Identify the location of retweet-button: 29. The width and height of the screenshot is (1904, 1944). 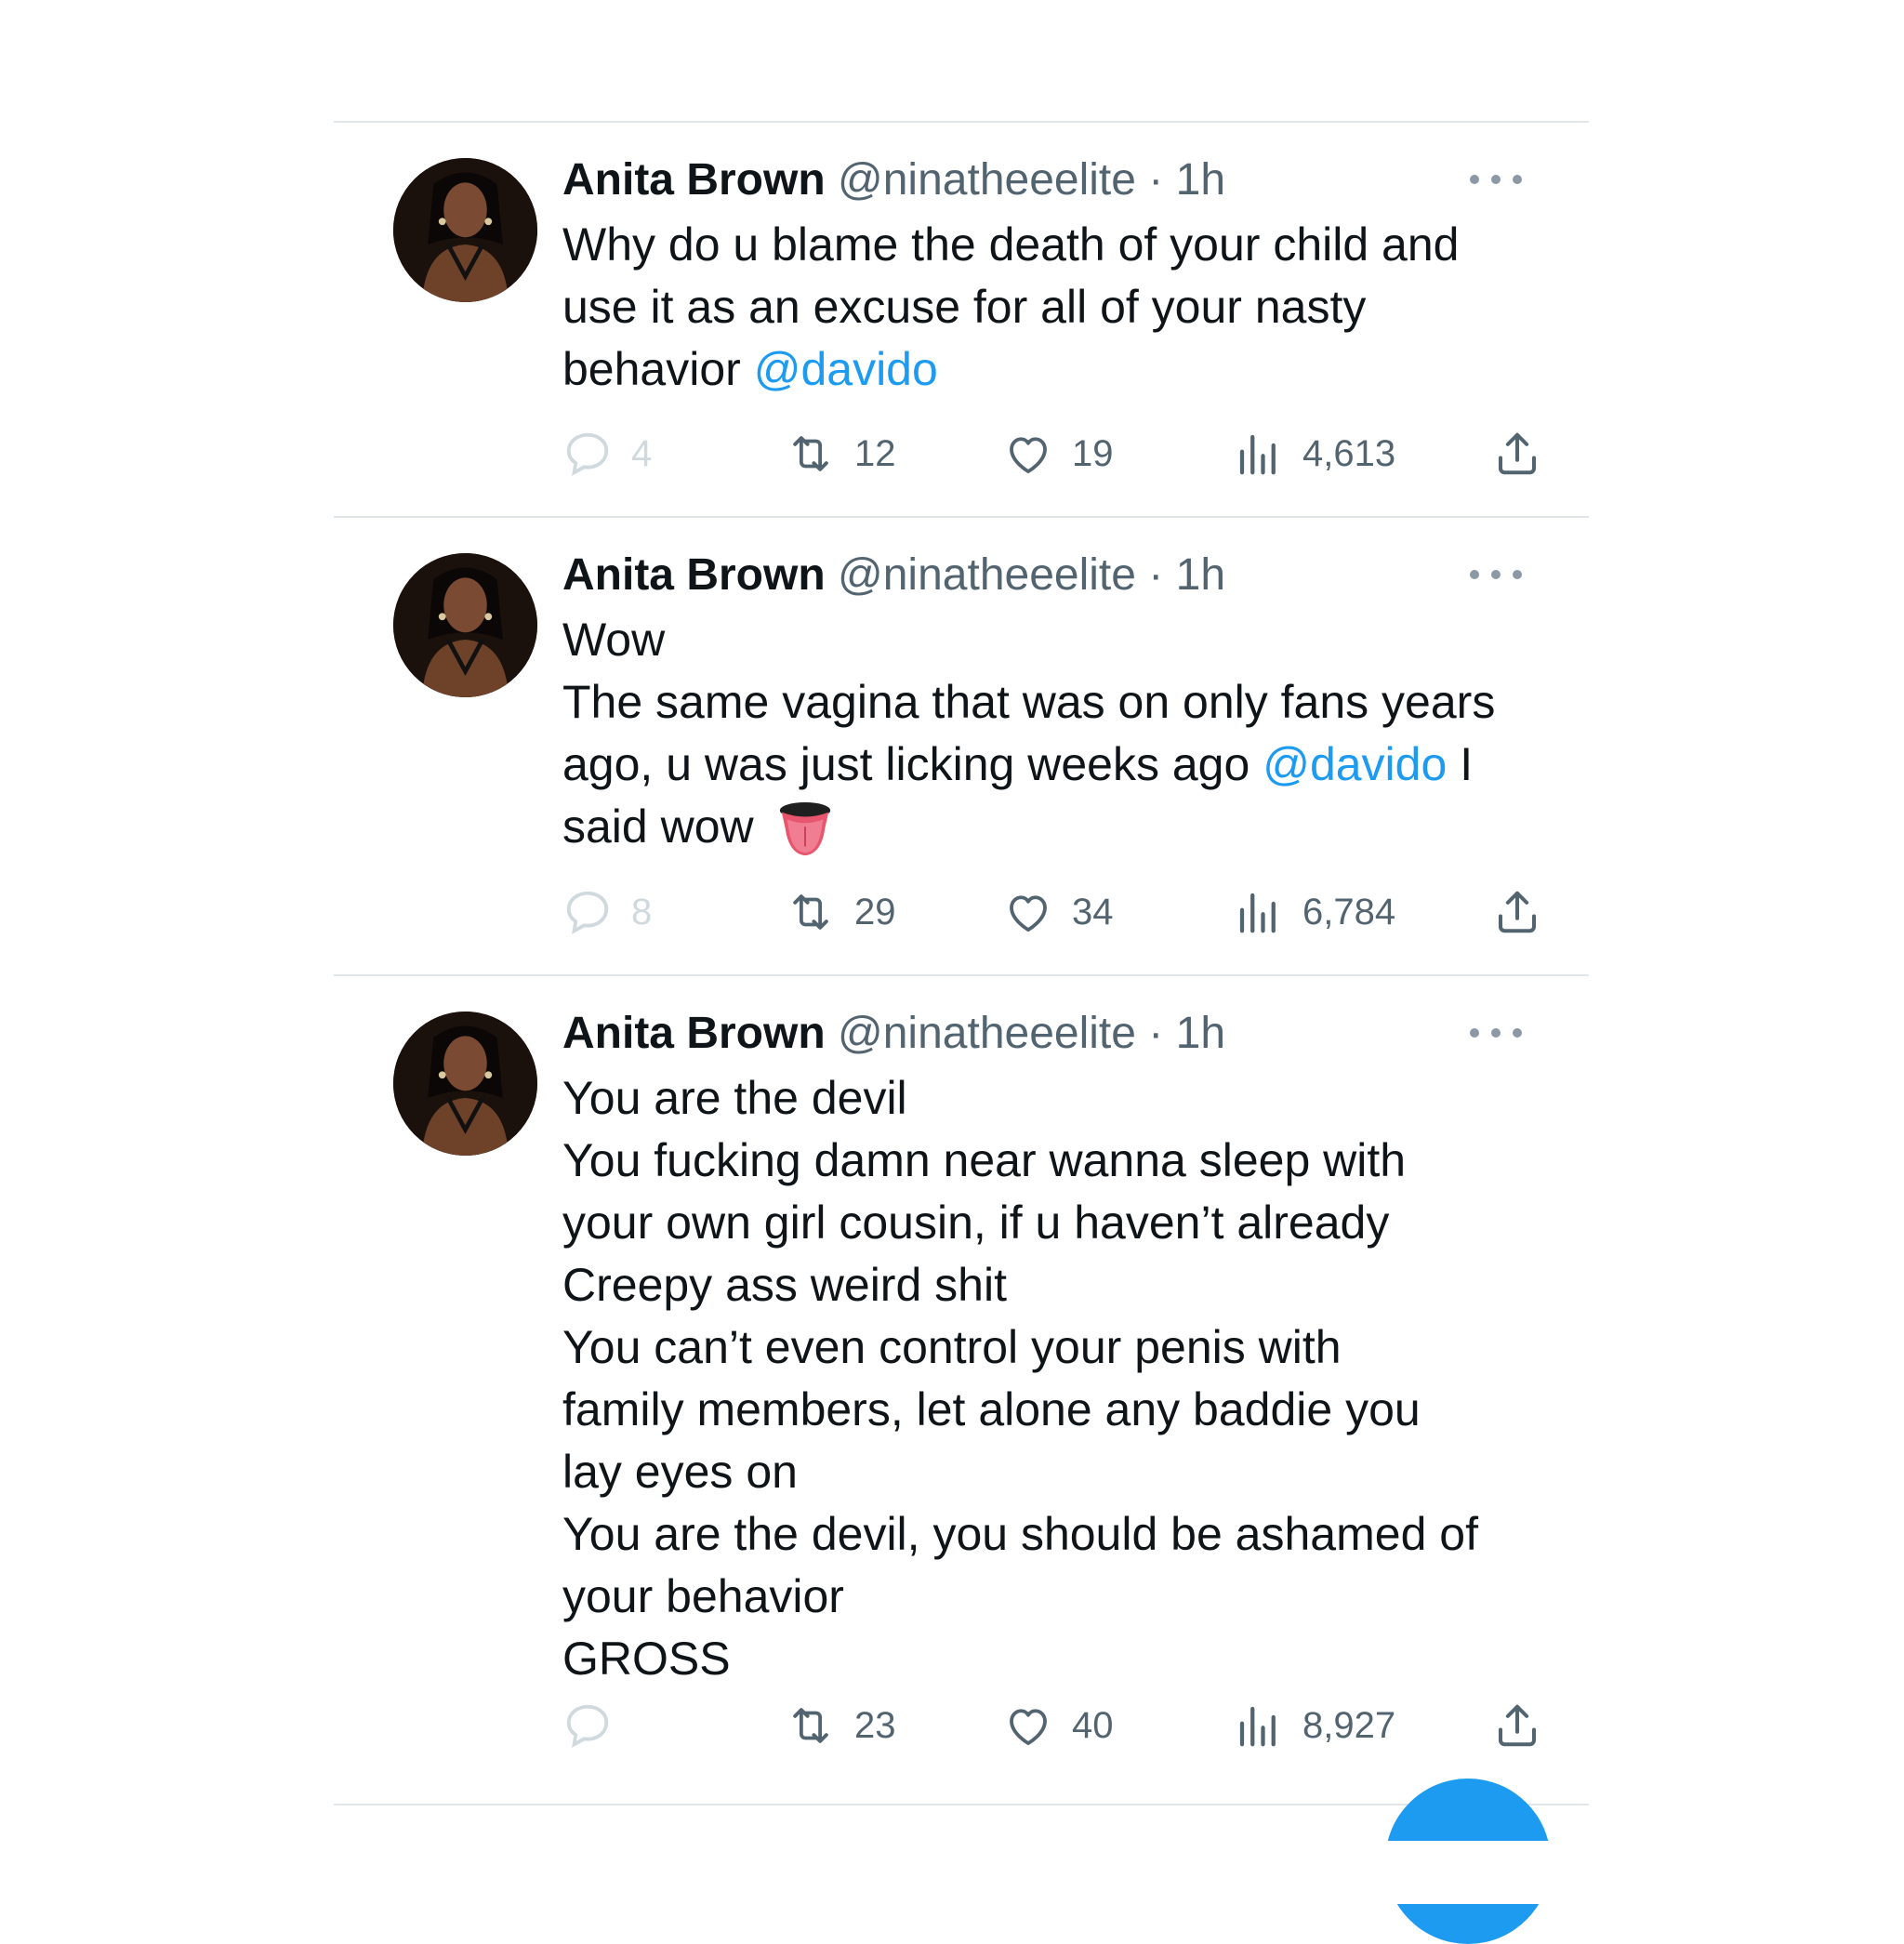
(841, 912).